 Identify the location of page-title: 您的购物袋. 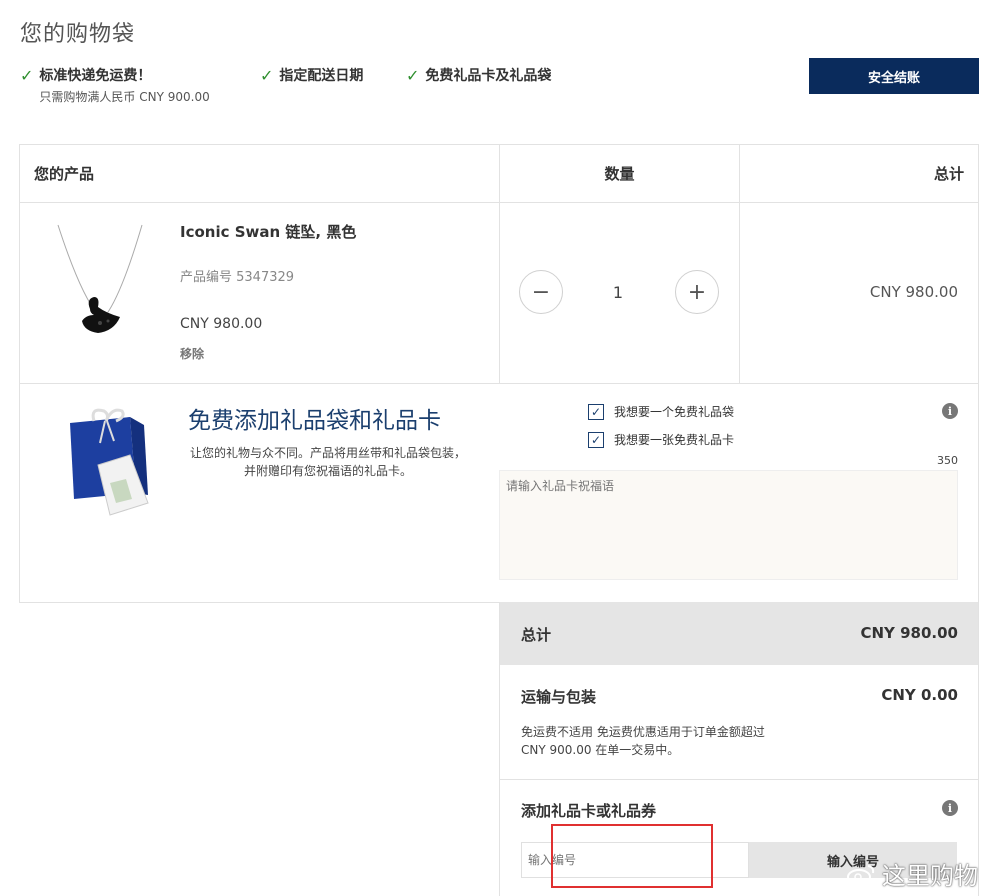
(78, 34).